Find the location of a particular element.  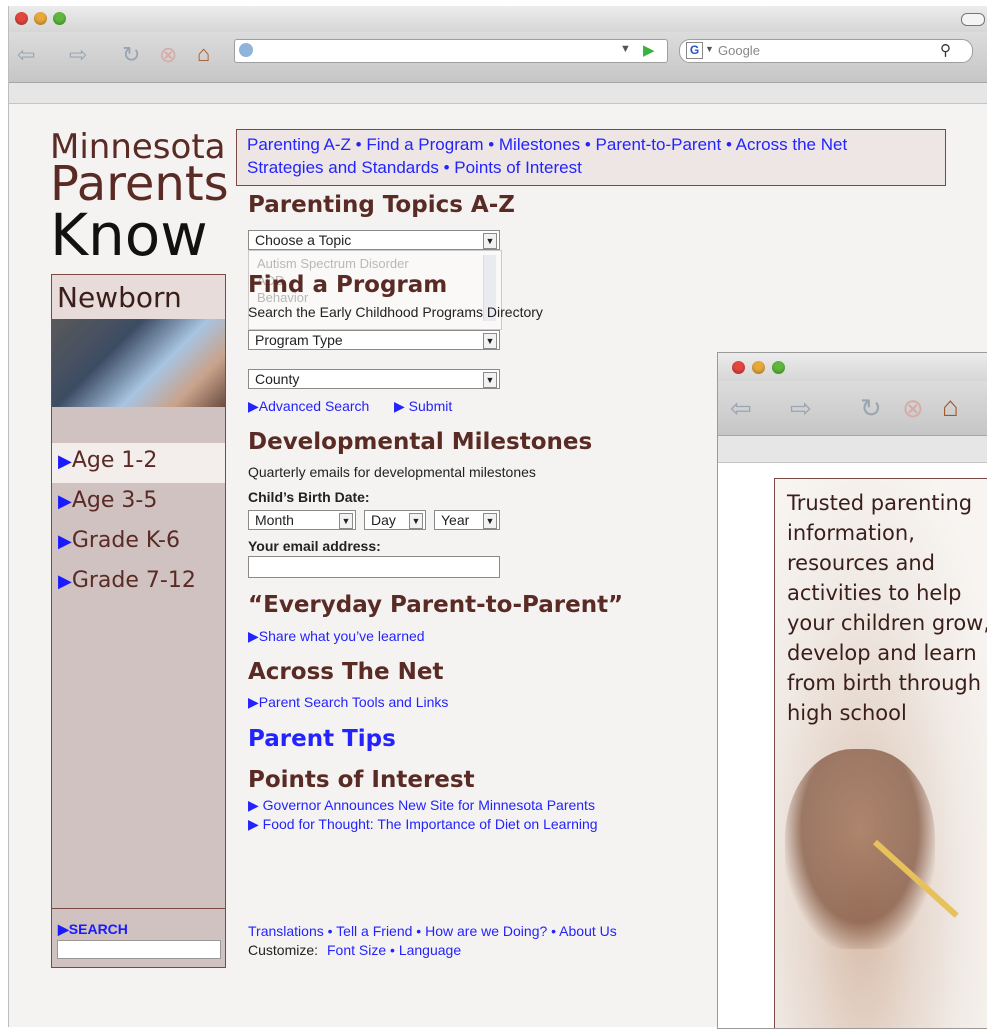

email-field is located at coordinates (374, 567).